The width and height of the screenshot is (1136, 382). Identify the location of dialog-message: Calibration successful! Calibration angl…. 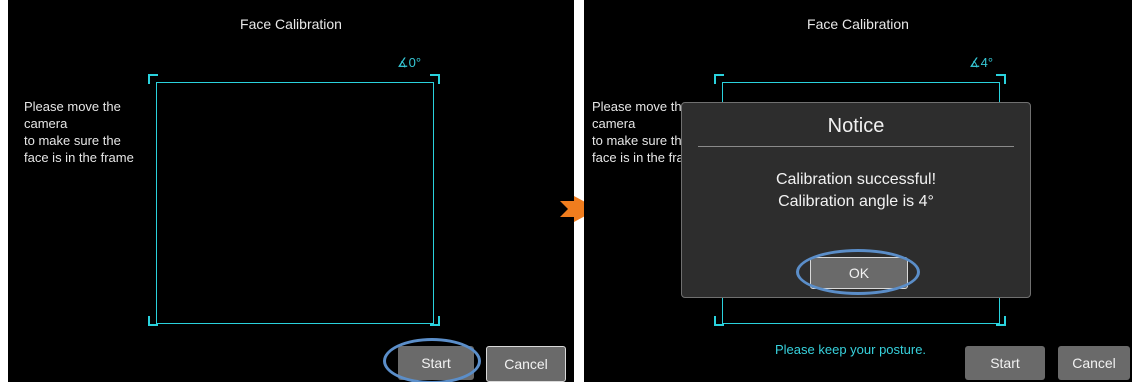
(856, 191).